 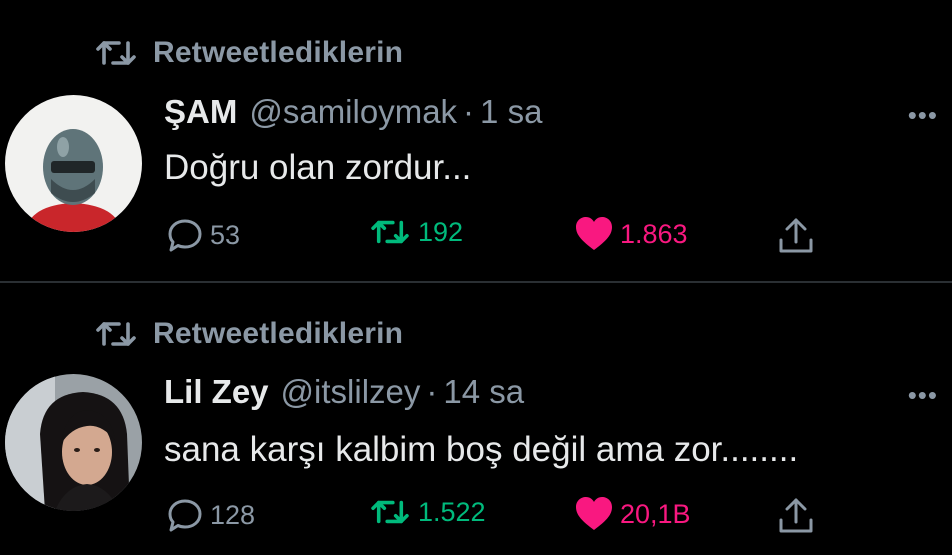 What do you see at coordinates (415, 232) in the screenshot?
I see `retweet-button: 192` at bounding box center [415, 232].